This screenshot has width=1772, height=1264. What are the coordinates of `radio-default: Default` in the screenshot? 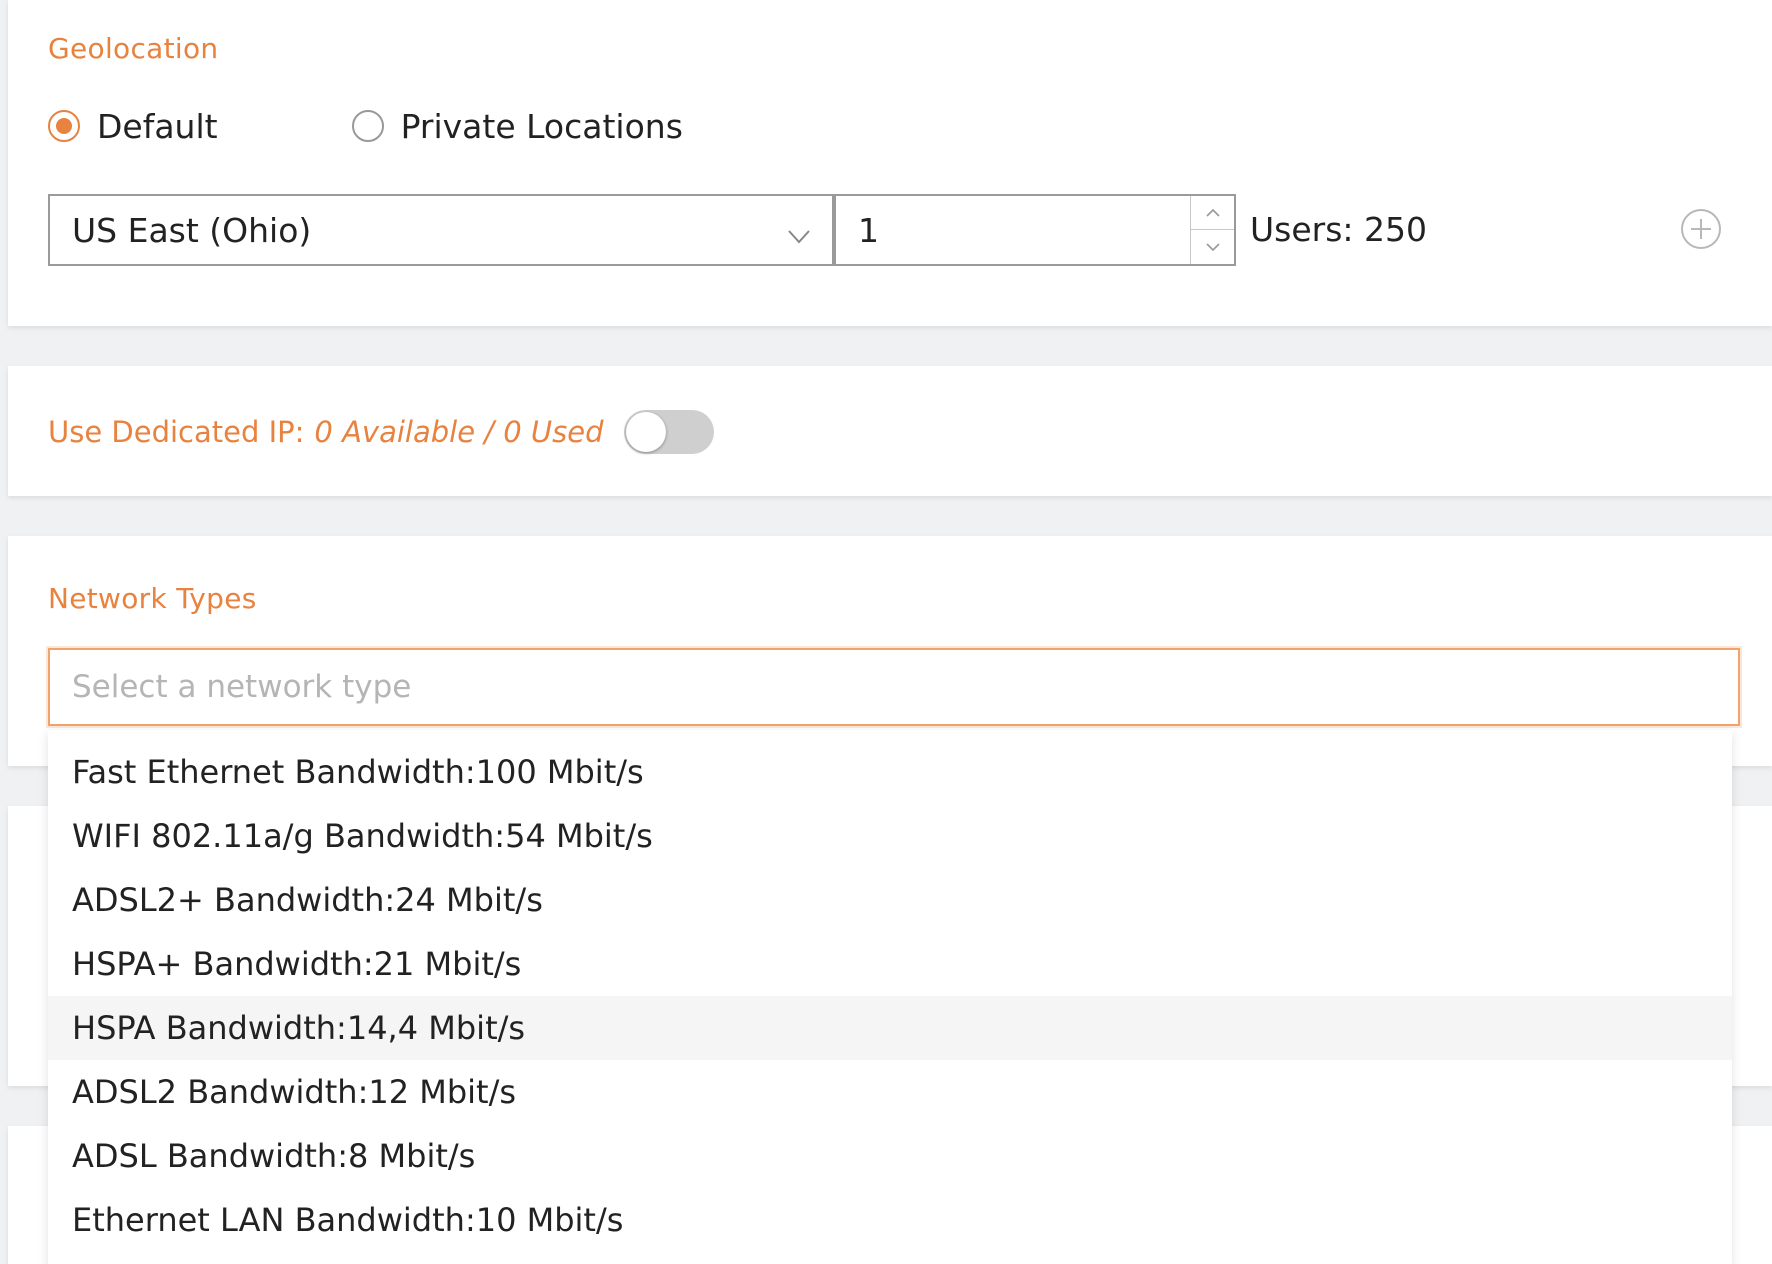 It's located at (133, 126).